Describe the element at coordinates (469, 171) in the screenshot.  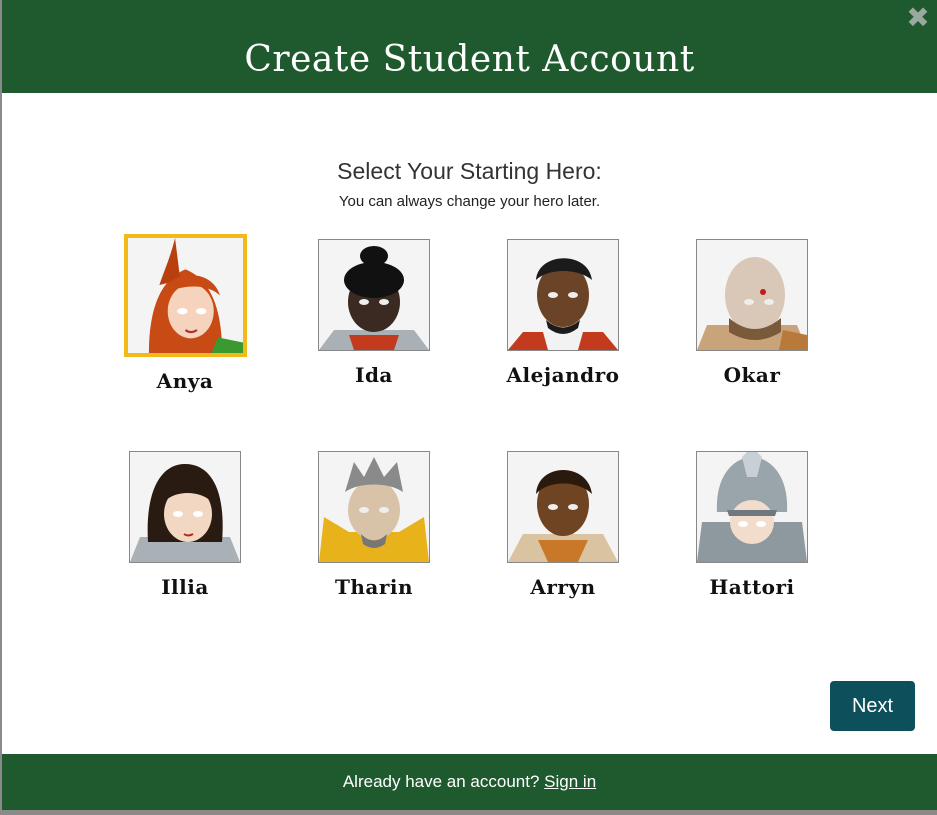
I see `hero-select-heading: Select Your Starting Hero:` at that location.